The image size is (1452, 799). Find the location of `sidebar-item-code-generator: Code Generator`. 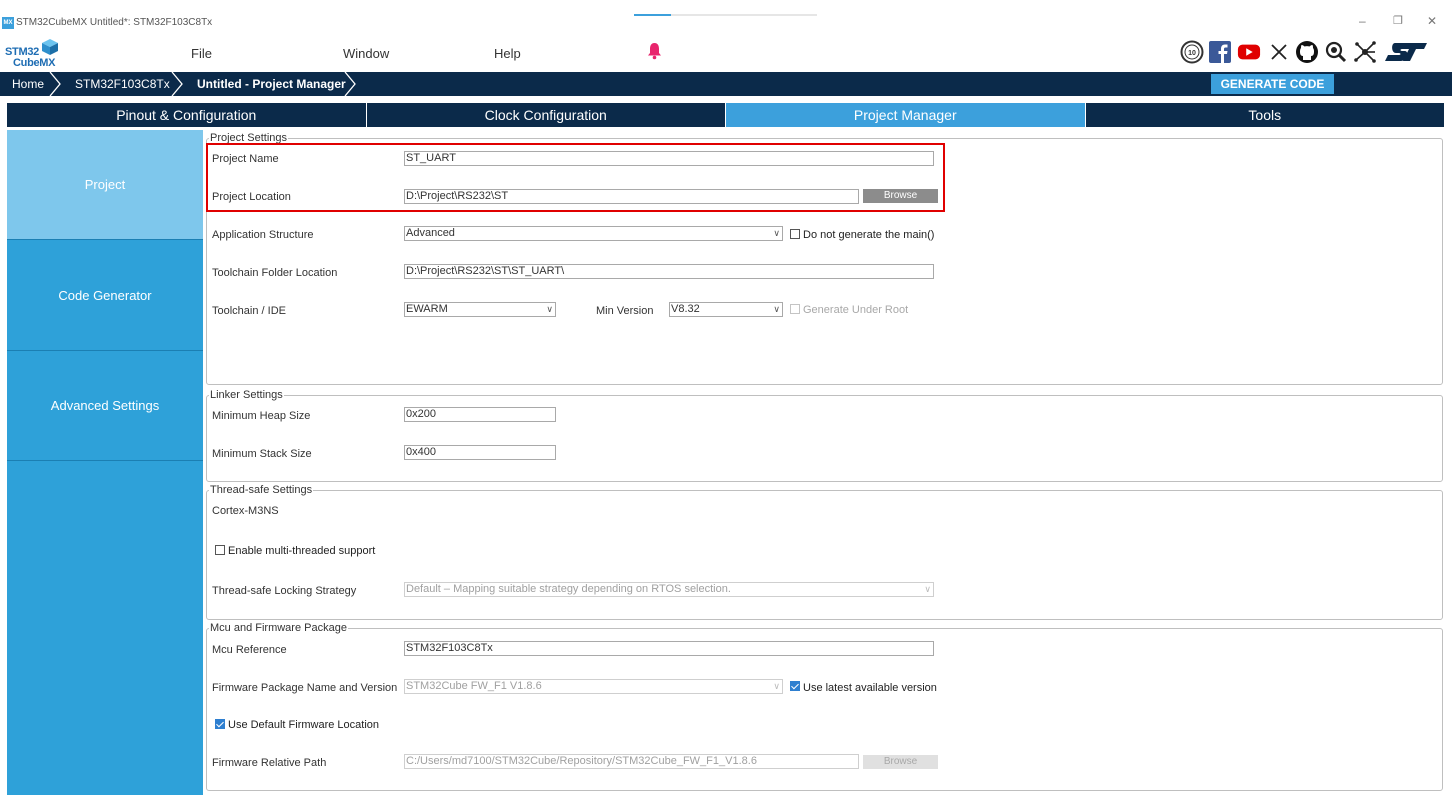

sidebar-item-code-generator: Code Generator is located at coordinates (105, 296).